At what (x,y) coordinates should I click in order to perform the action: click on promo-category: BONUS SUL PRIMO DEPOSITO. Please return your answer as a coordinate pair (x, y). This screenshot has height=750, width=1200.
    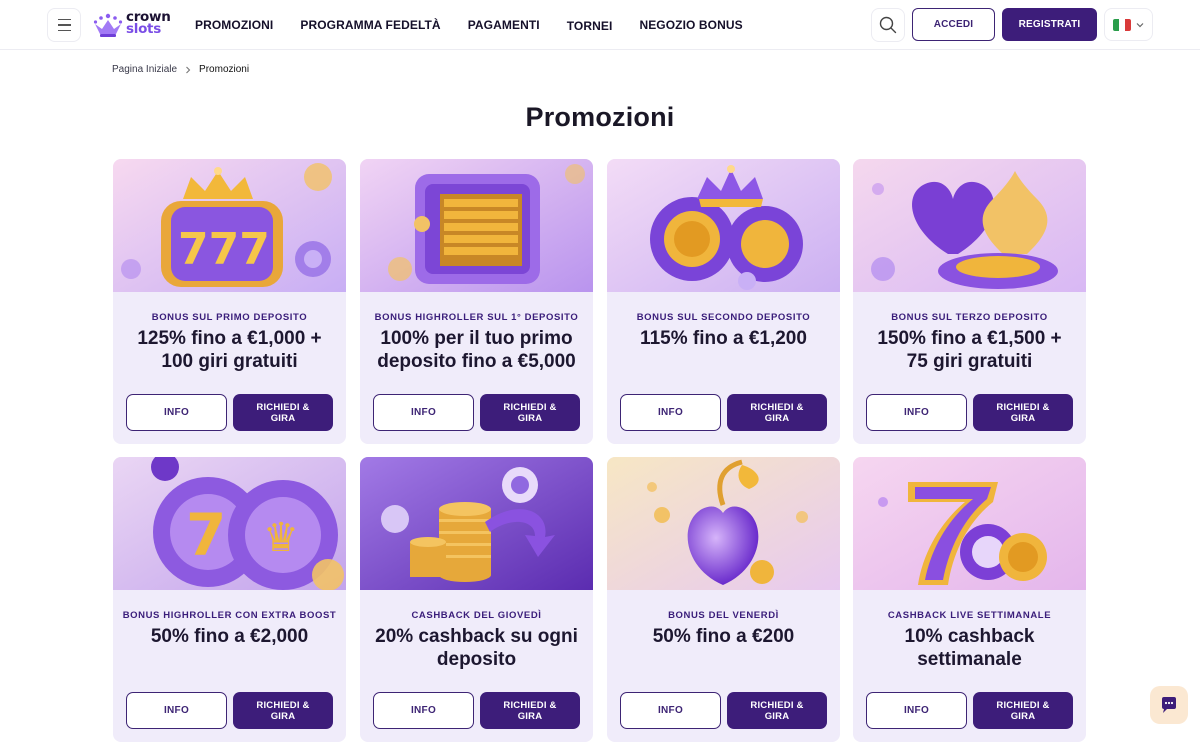
    Looking at the image, I should click on (229, 317).